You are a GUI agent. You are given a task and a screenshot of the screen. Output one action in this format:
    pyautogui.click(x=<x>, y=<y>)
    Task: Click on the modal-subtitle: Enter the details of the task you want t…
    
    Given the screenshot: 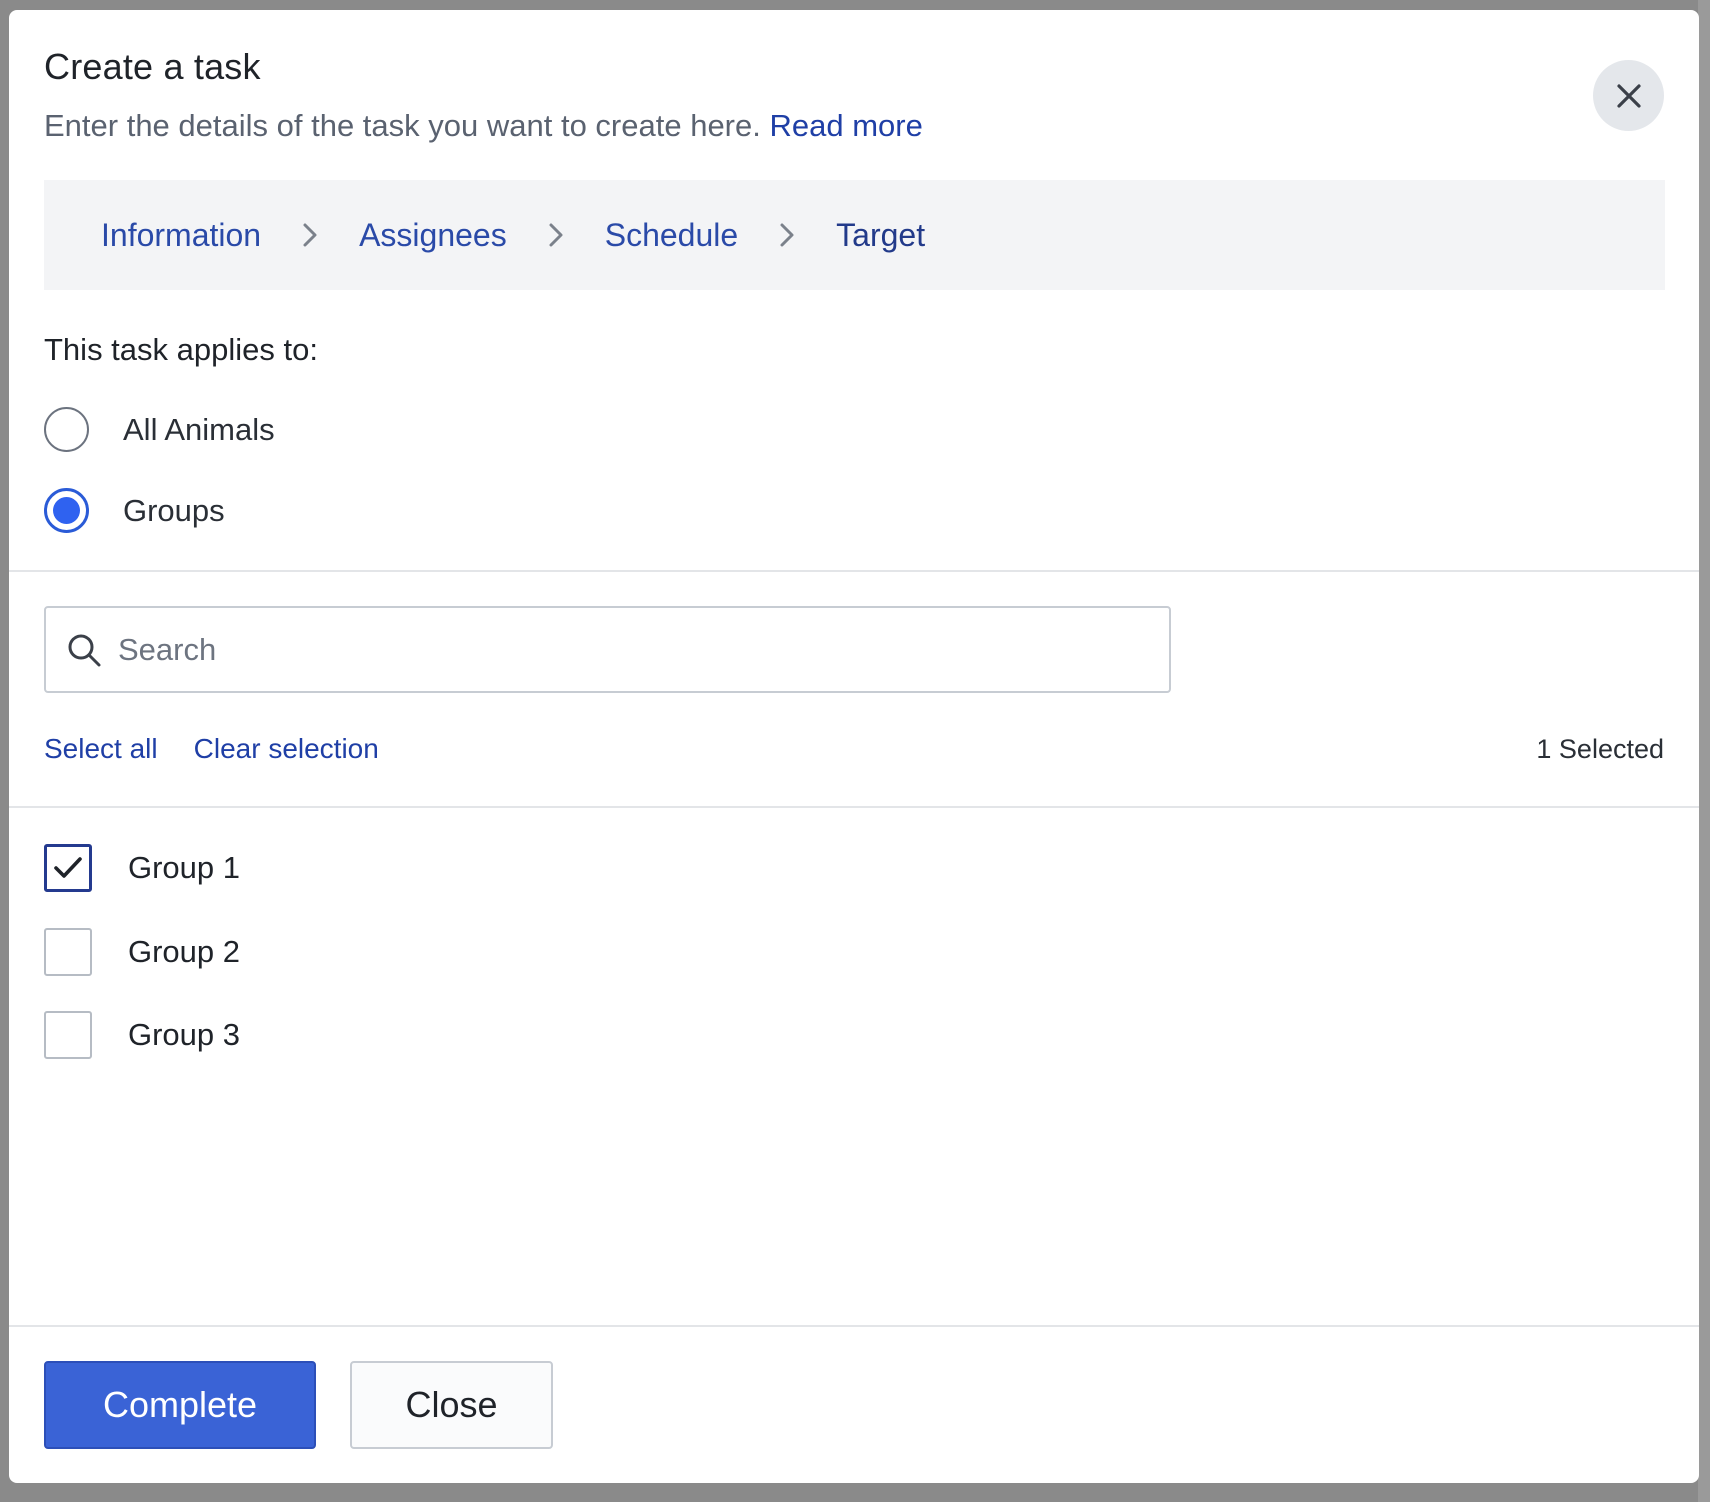 What is the action you would take?
    pyautogui.click(x=854, y=126)
    